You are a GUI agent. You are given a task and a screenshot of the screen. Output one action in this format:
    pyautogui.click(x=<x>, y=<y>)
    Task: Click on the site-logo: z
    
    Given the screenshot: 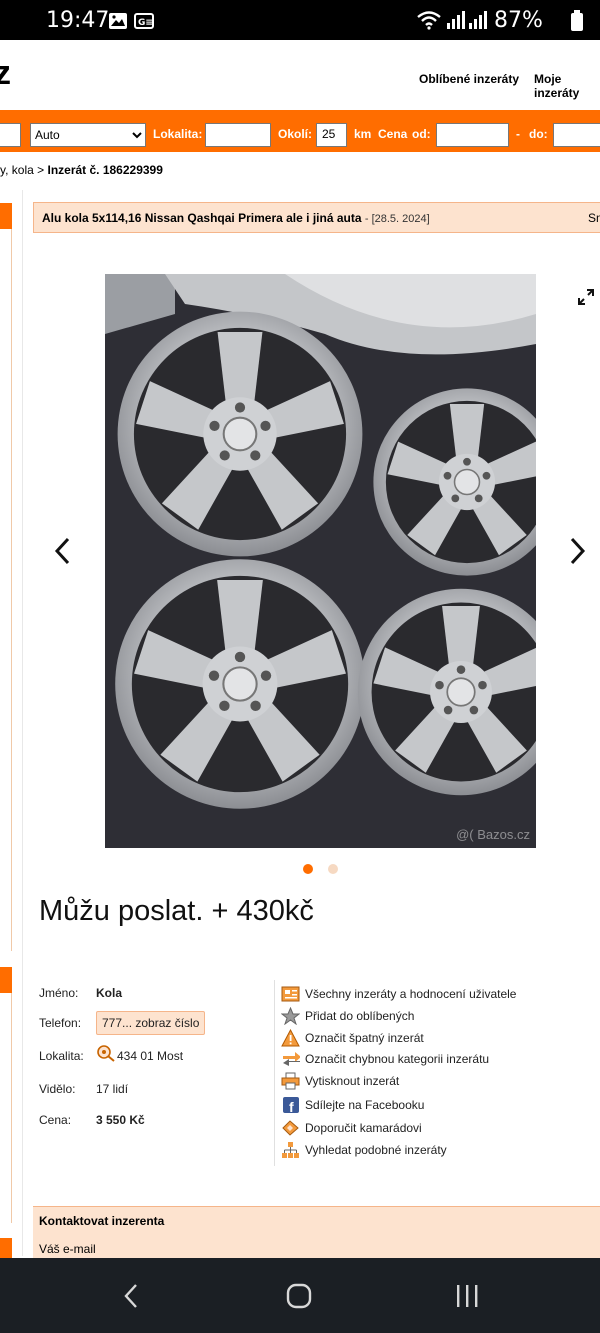 What is the action you would take?
    pyautogui.click(x=5, y=73)
    